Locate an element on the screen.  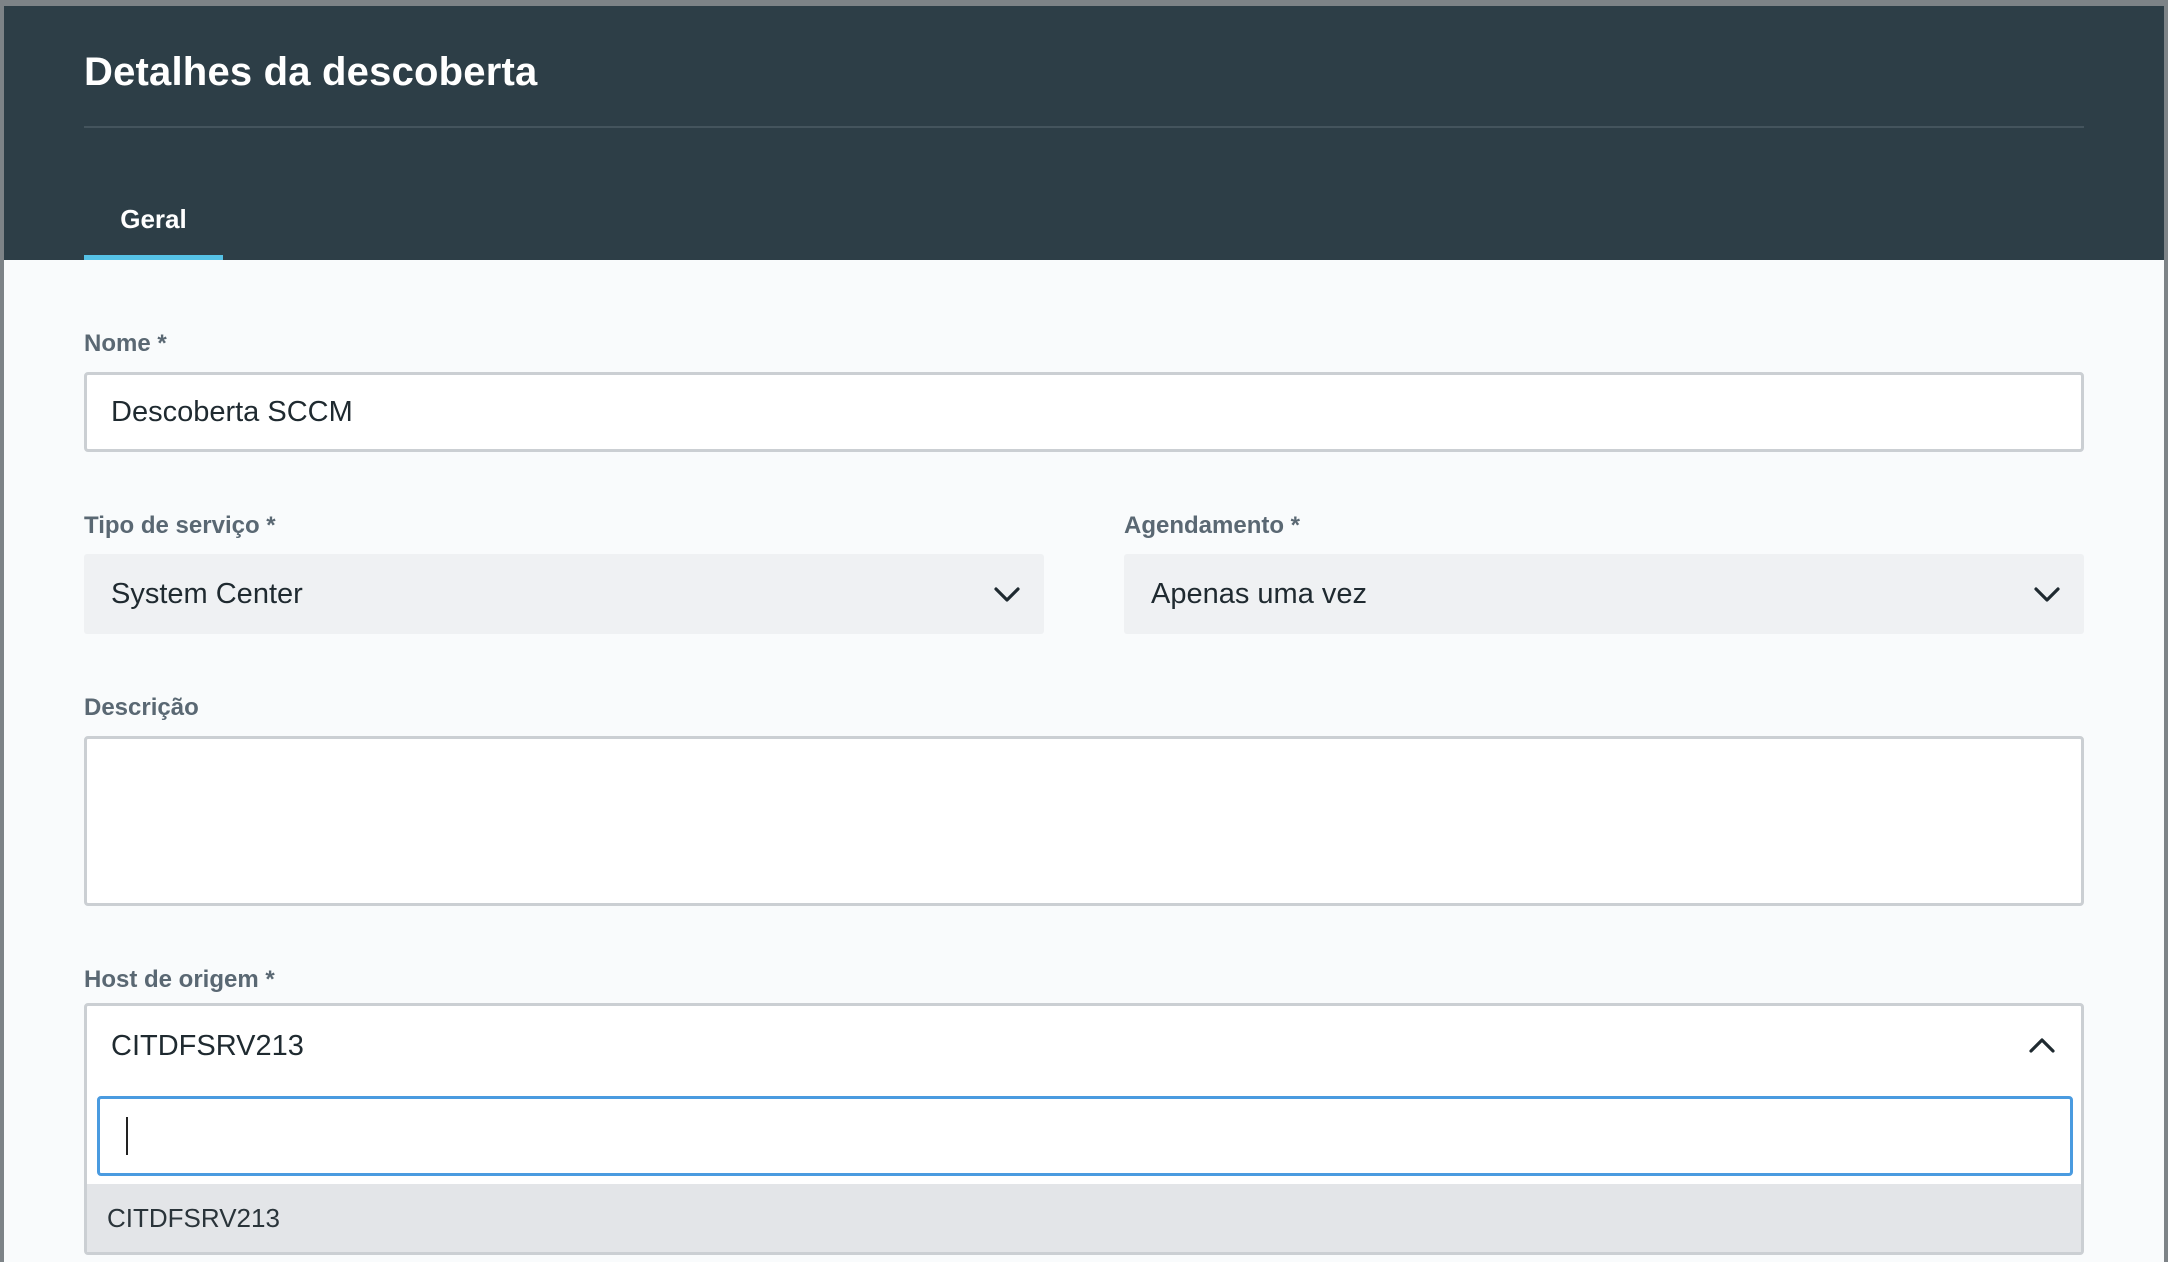
source-host-option-label: CITDFSRV213 is located at coordinates (193, 1217).